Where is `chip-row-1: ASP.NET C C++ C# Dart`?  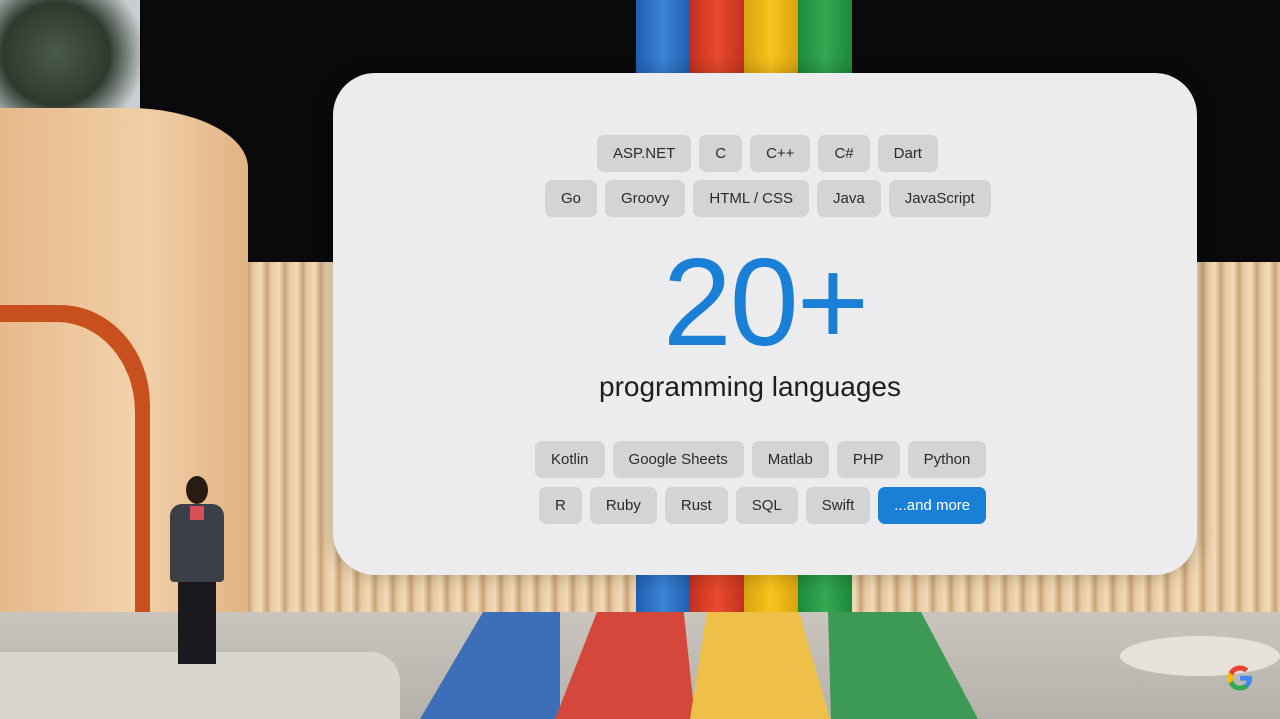 chip-row-1: ASP.NET C C++ C# Dart is located at coordinates (767, 153).